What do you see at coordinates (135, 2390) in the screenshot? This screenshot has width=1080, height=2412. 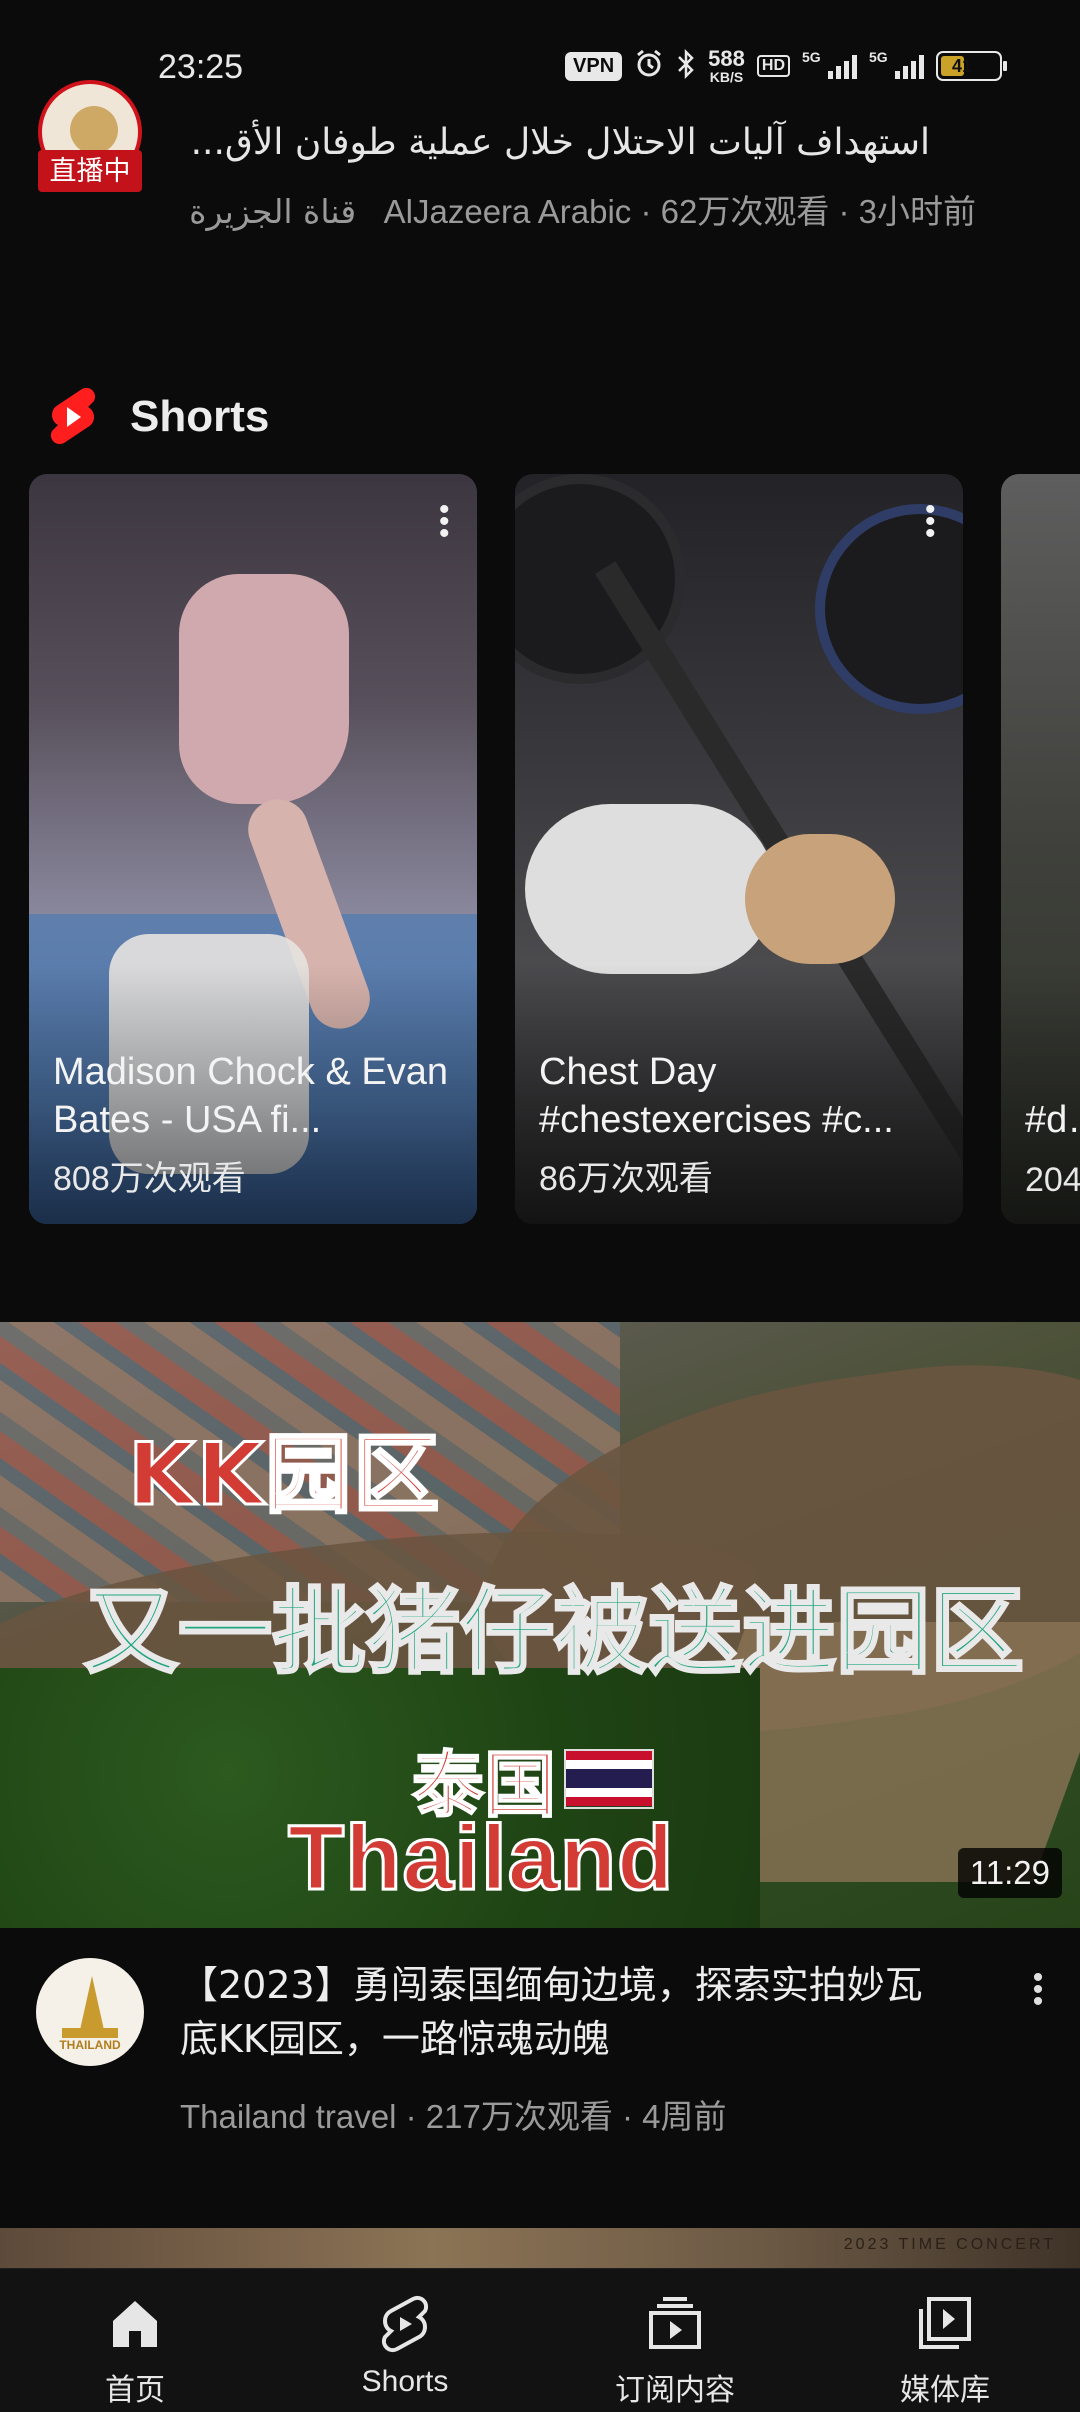 I see `nav-label: 首页` at bounding box center [135, 2390].